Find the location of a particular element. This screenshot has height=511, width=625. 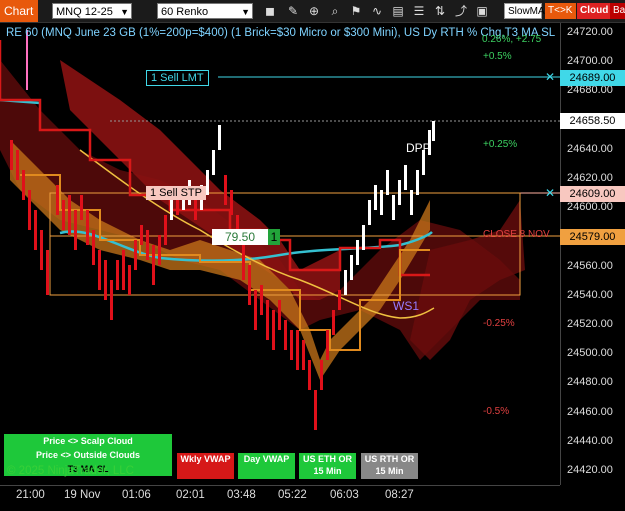

chart-tab: Chart is located at coordinates (19, 11).